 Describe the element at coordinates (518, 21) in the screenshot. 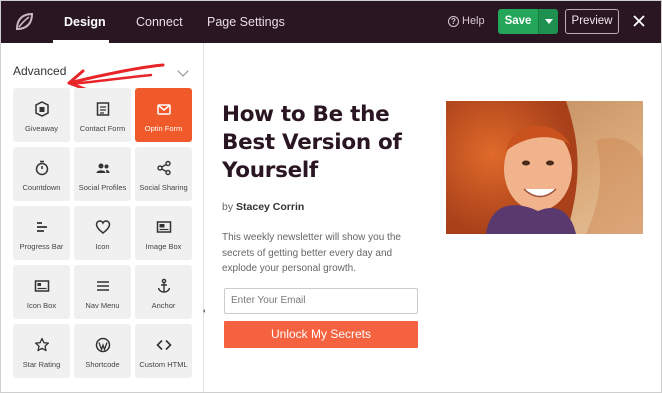

I see `save-button: Save` at that location.